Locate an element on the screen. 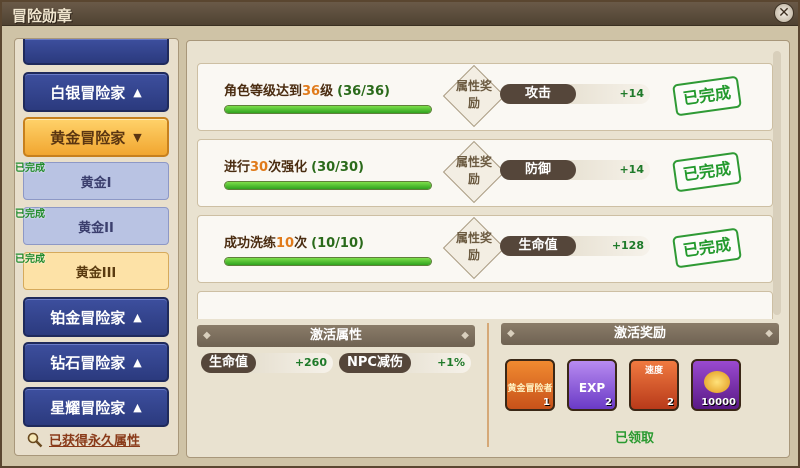 This screenshot has width=800, height=468. claimed-status: 已领取 is located at coordinates (635, 438).